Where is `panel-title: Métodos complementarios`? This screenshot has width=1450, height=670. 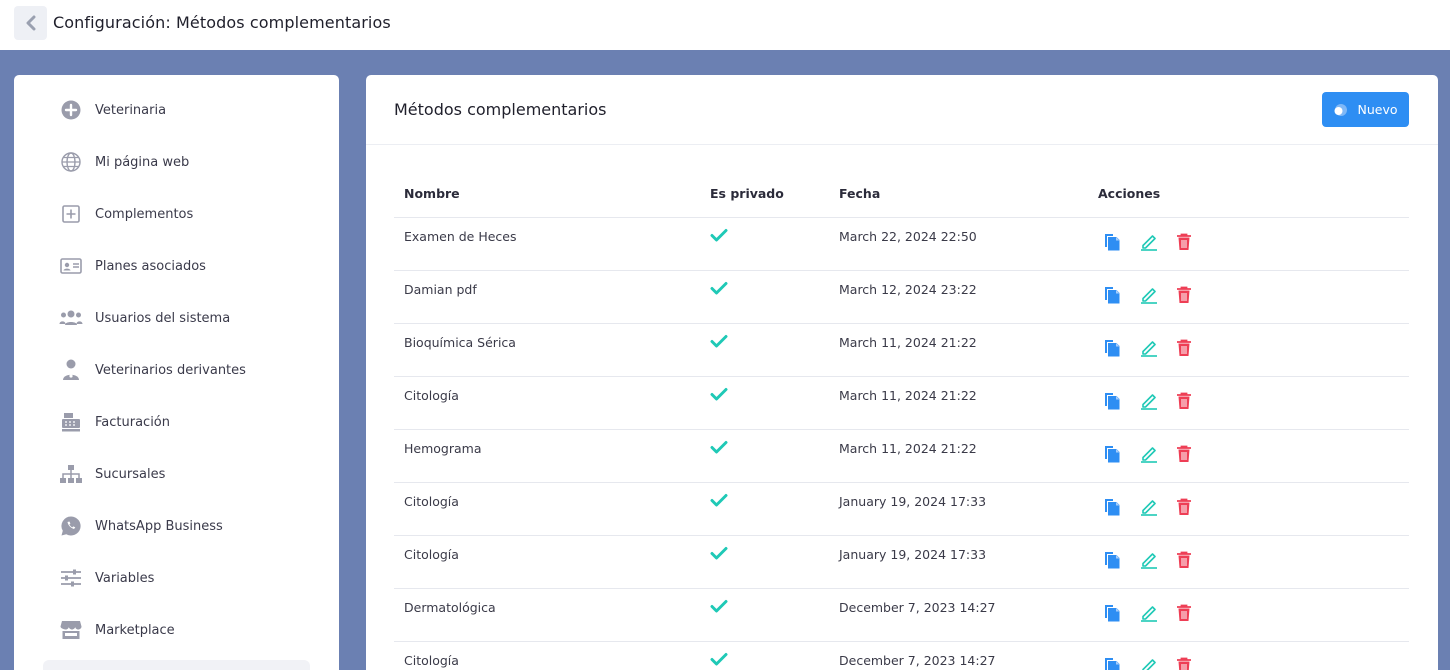 panel-title: Métodos complementarios is located at coordinates (500, 109).